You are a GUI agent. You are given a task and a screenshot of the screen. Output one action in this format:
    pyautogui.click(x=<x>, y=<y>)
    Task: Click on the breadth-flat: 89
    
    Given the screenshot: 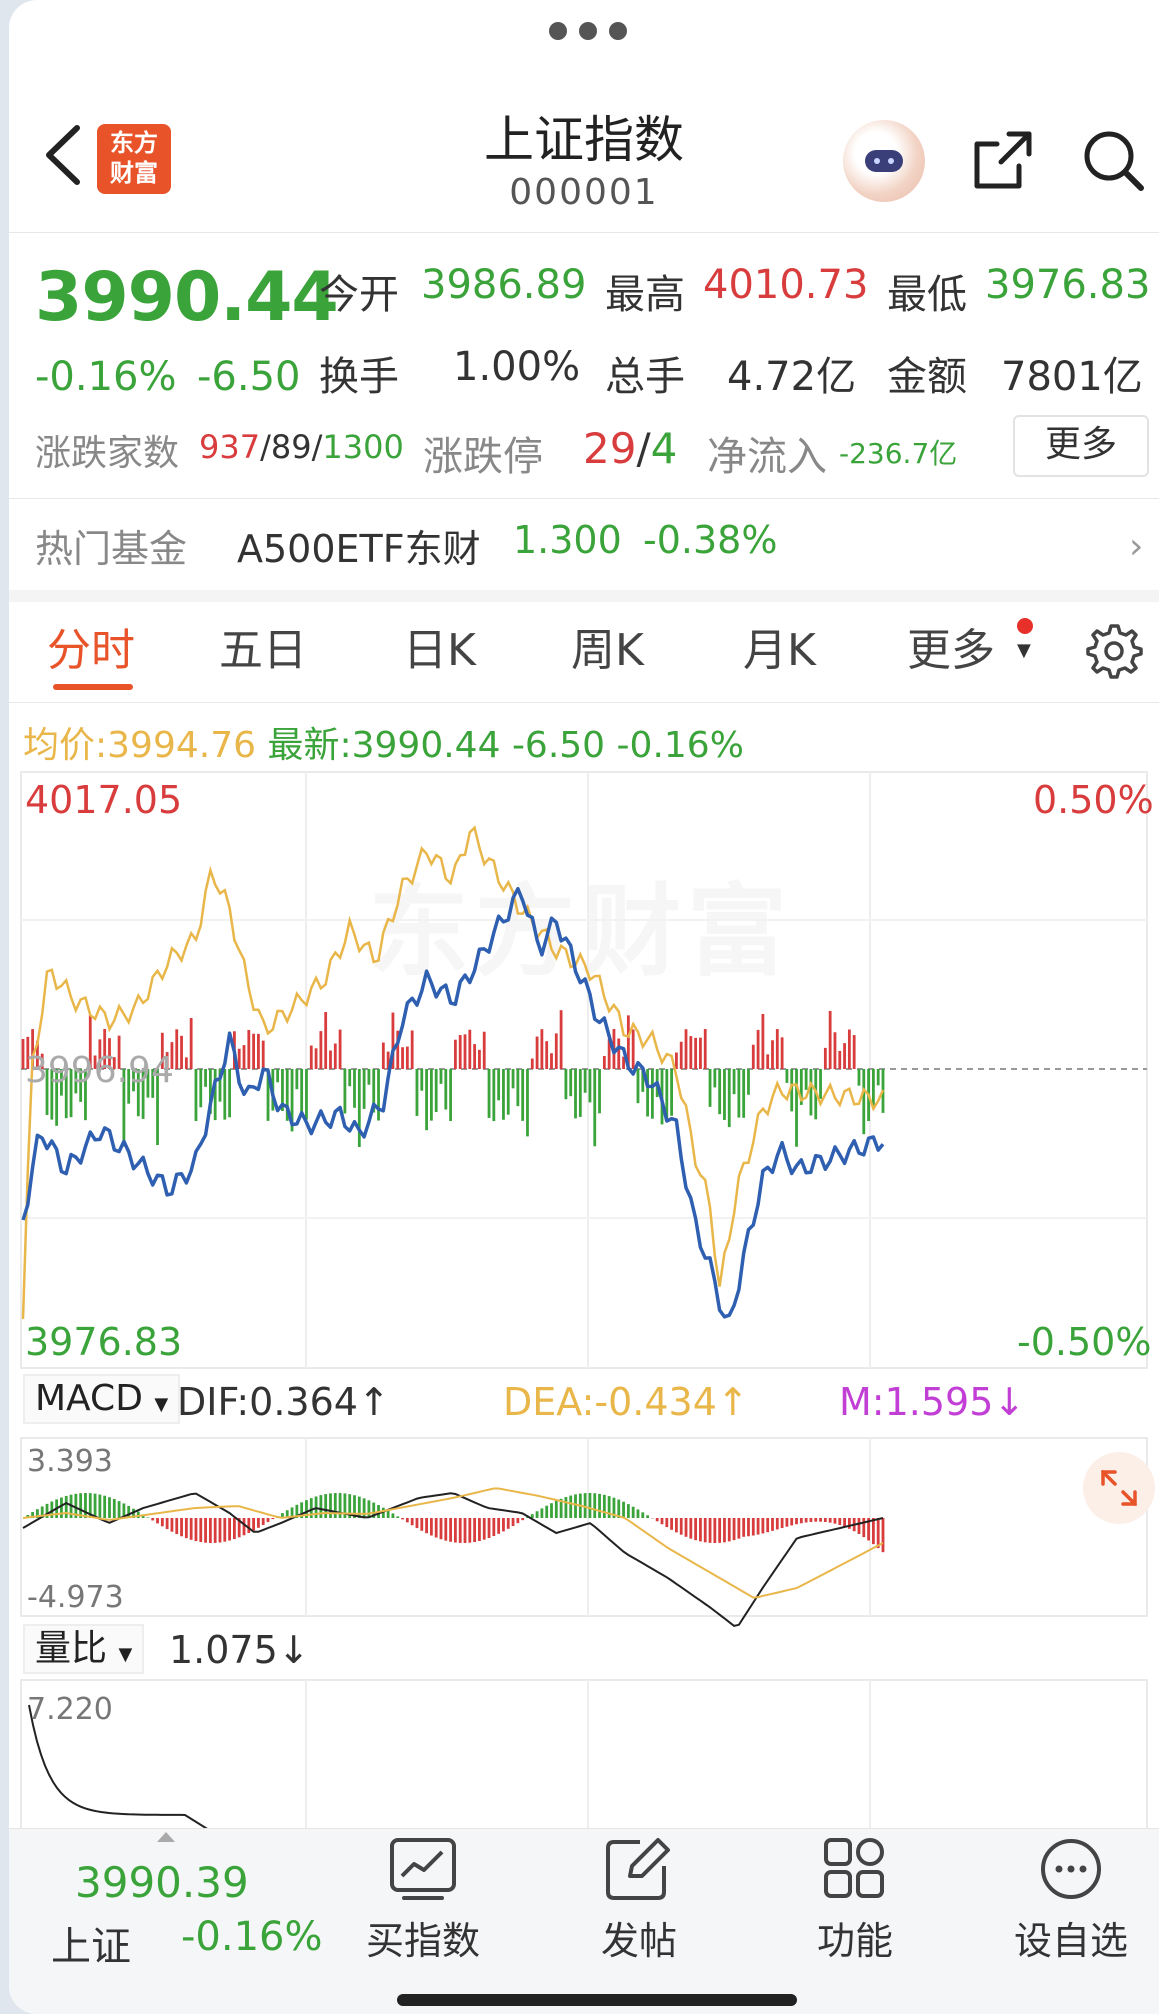 What is the action you would take?
    pyautogui.click(x=291, y=447)
    